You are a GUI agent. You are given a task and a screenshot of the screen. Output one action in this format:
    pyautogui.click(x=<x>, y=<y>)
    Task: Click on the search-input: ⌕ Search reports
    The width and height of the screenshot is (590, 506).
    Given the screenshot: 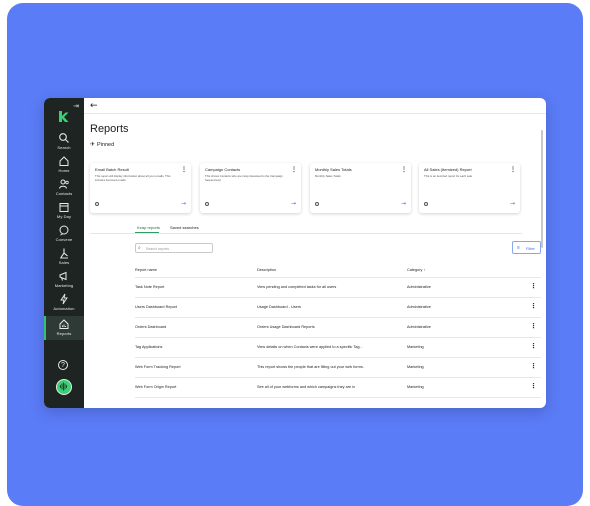 What is the action you would take?
    pyautogui.click(x=174, y=248)
    